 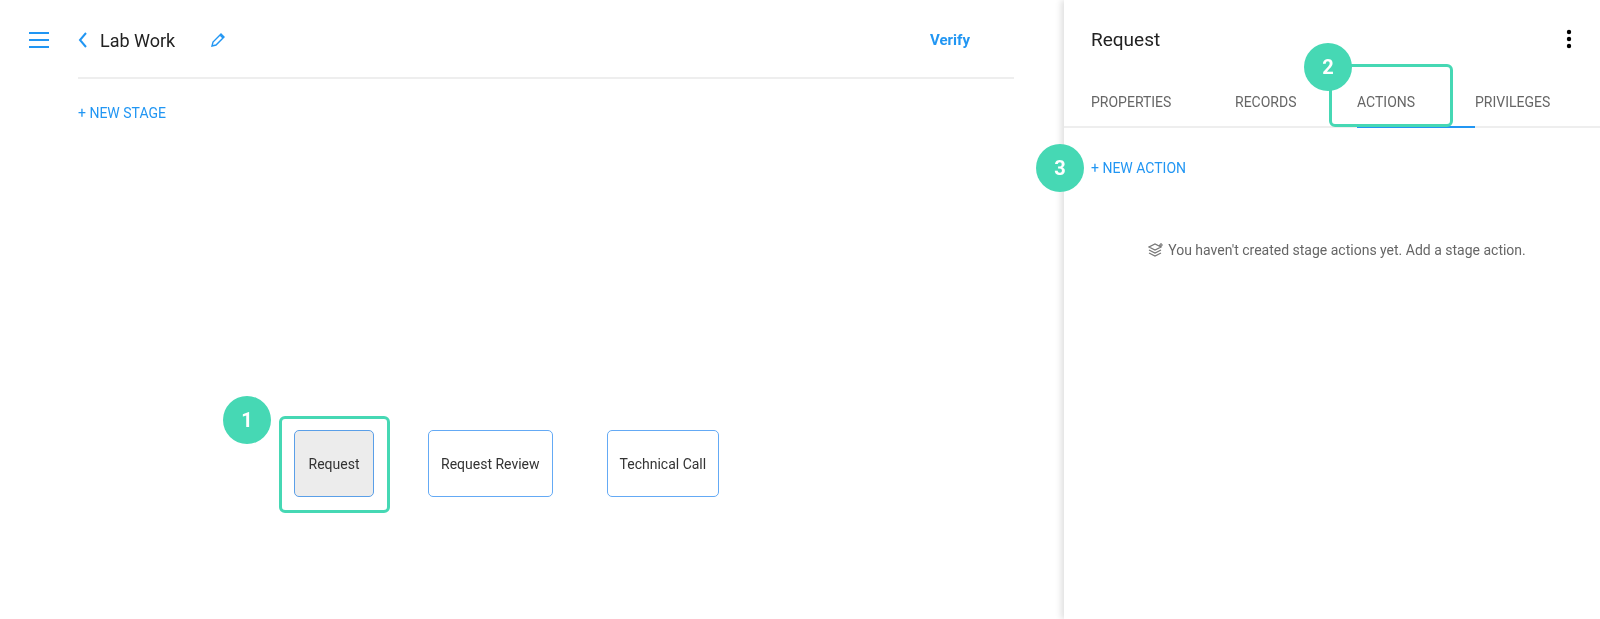 I want to click on stack-icon, so click(x=1156, y=250).